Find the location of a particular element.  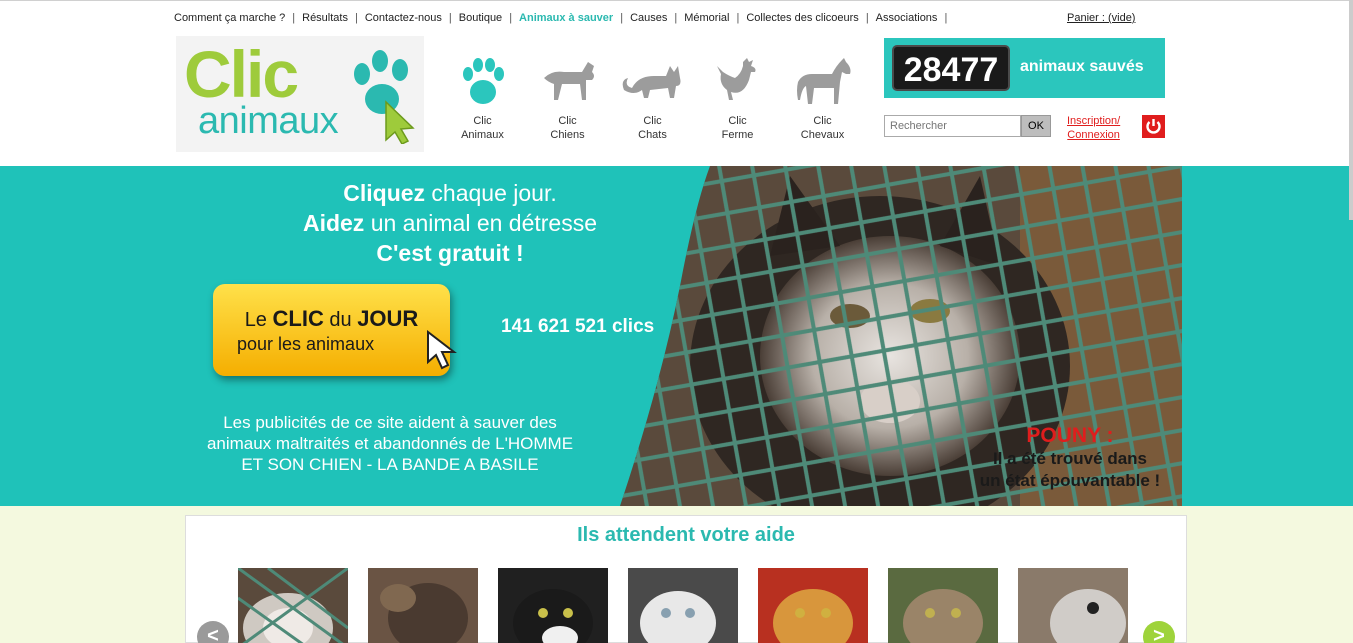

rescued-count: 28477 is located at coordinates (951, 68).